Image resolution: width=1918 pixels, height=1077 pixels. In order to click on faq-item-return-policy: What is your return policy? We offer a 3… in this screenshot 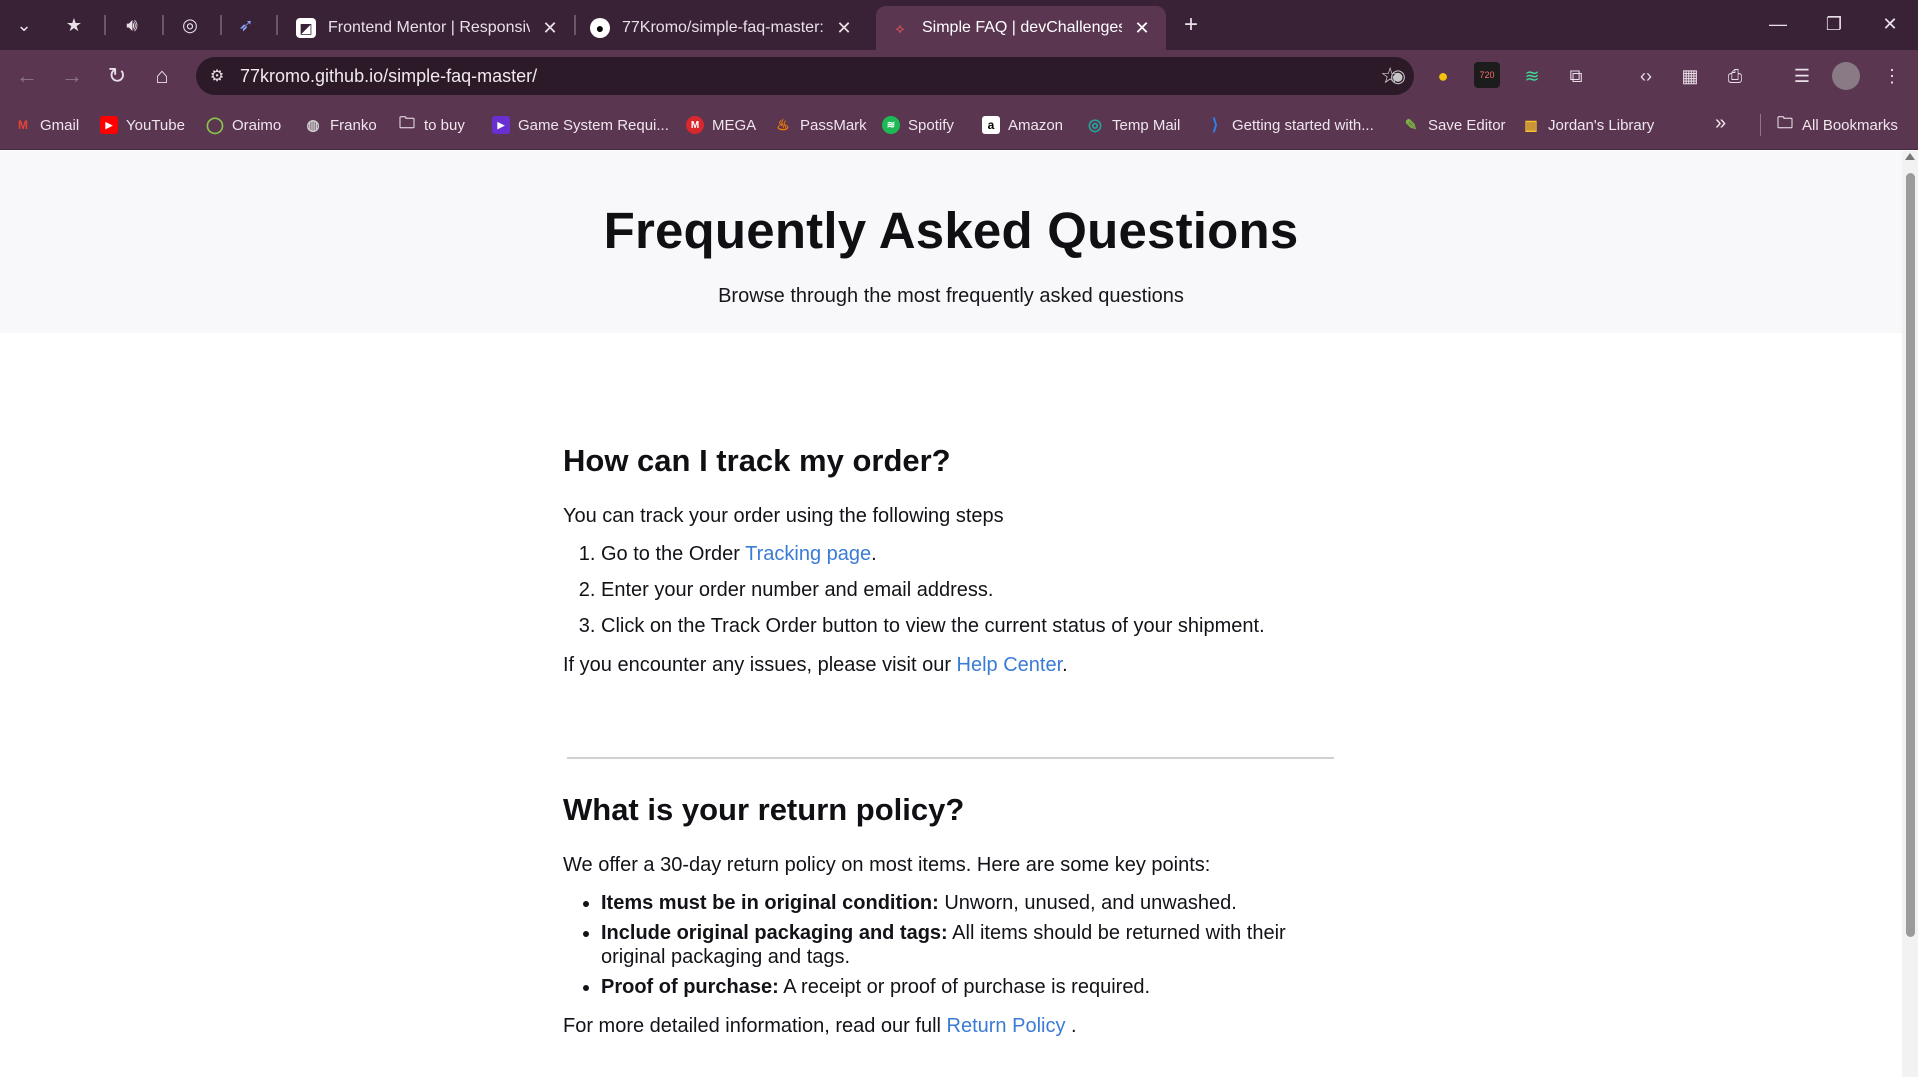, I will do `click(953, 915)`.